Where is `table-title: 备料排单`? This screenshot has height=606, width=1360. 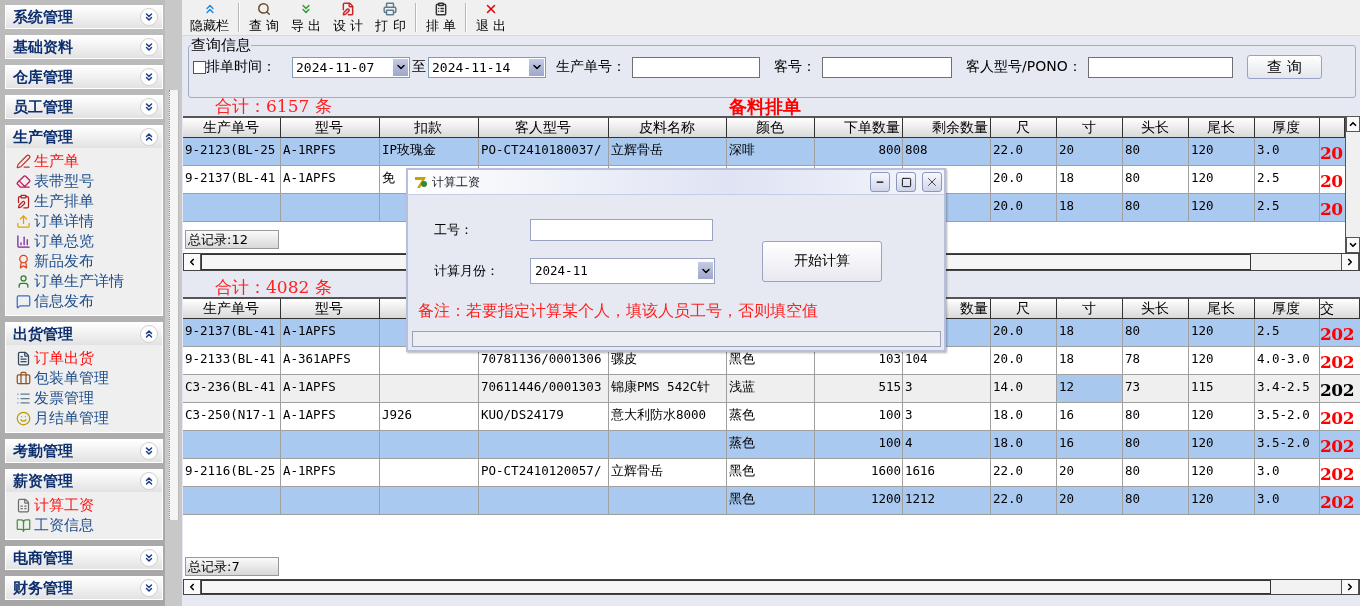 table-title: 备料排单 is located at coordinates (765, 107).